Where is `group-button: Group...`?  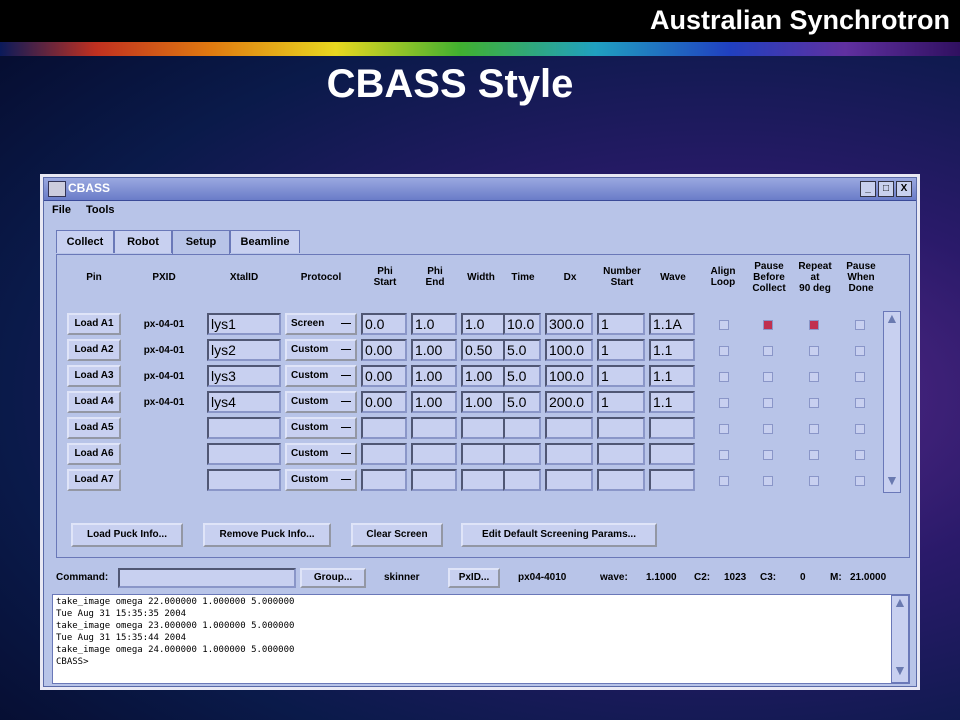 group-button: Group... is located at coordinates (333, 578).